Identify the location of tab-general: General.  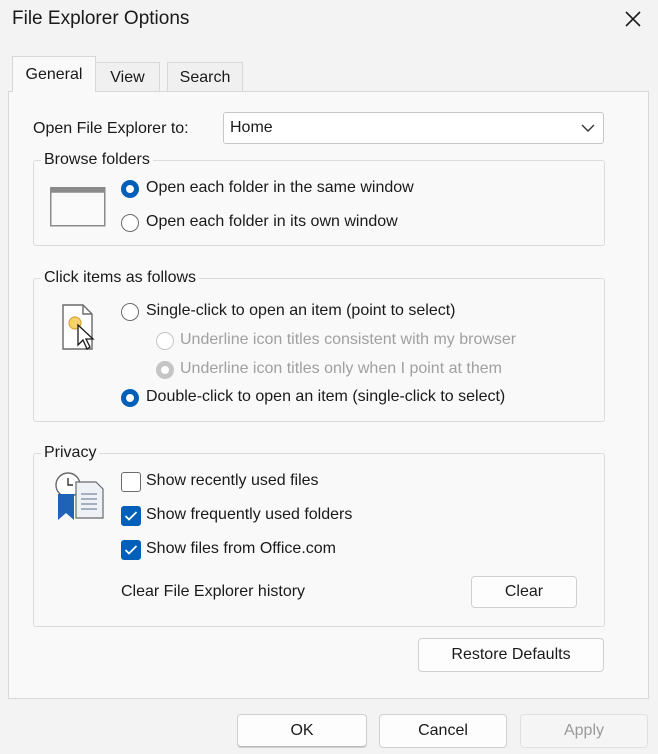
(54, 74).